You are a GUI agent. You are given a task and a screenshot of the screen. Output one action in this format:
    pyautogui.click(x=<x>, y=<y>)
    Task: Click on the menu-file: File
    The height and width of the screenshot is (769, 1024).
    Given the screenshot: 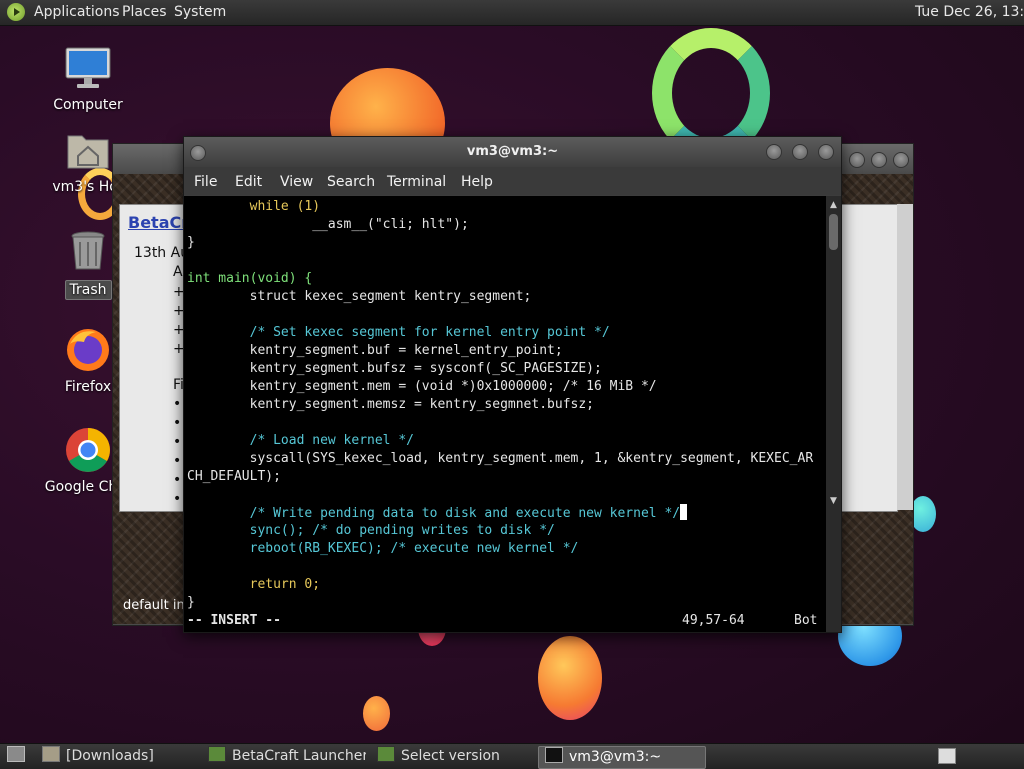 What is the action you would take?
    pyautogui.click(x=205, y=182)
    